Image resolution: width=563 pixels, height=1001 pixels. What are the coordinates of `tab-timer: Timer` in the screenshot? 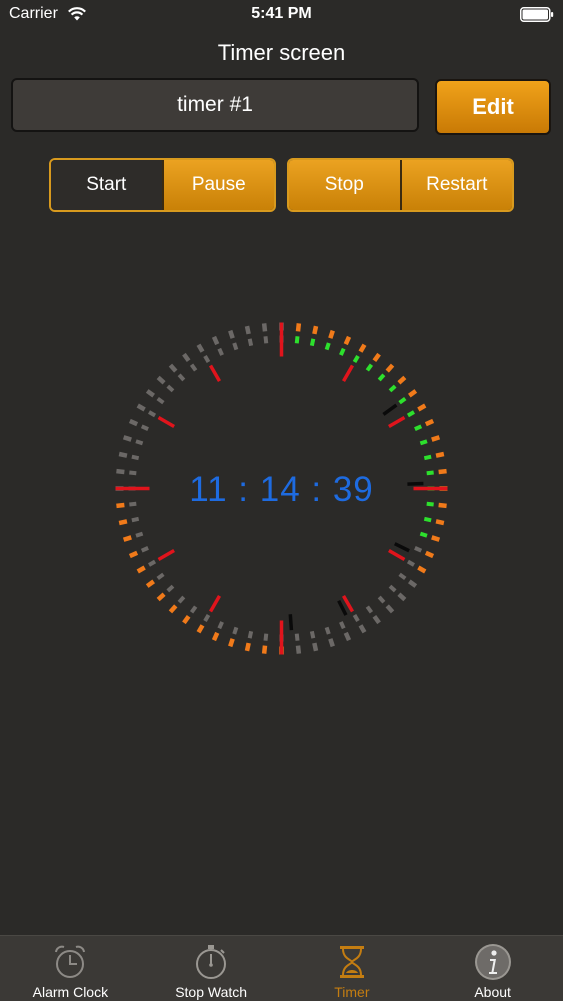 It's located at (352, 968).